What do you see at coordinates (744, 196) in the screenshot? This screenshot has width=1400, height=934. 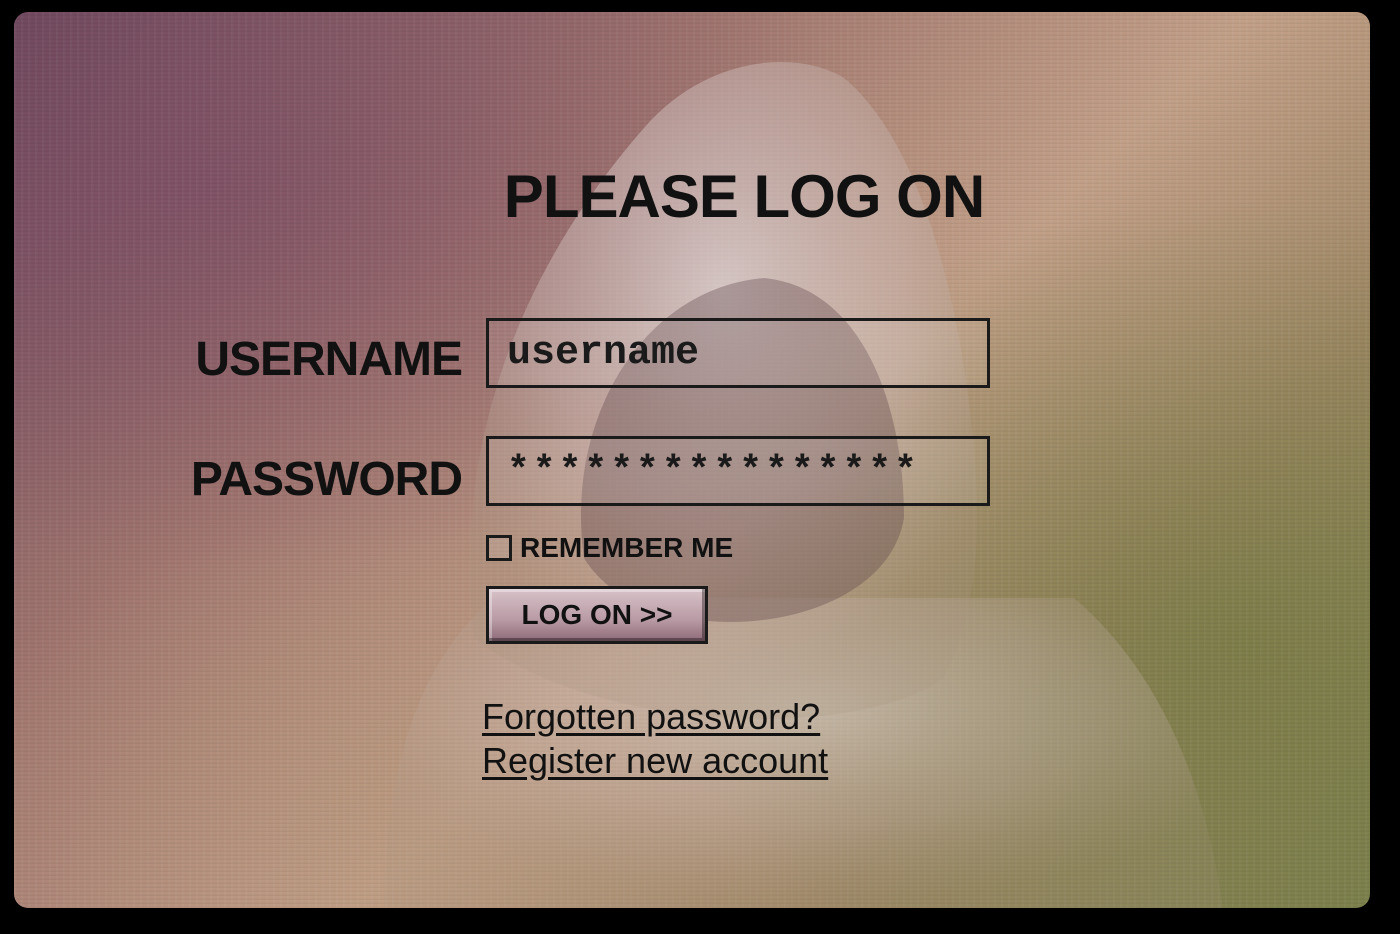 I see `page-title: PLEASE LOG ON` at bounding box center [744, 196].